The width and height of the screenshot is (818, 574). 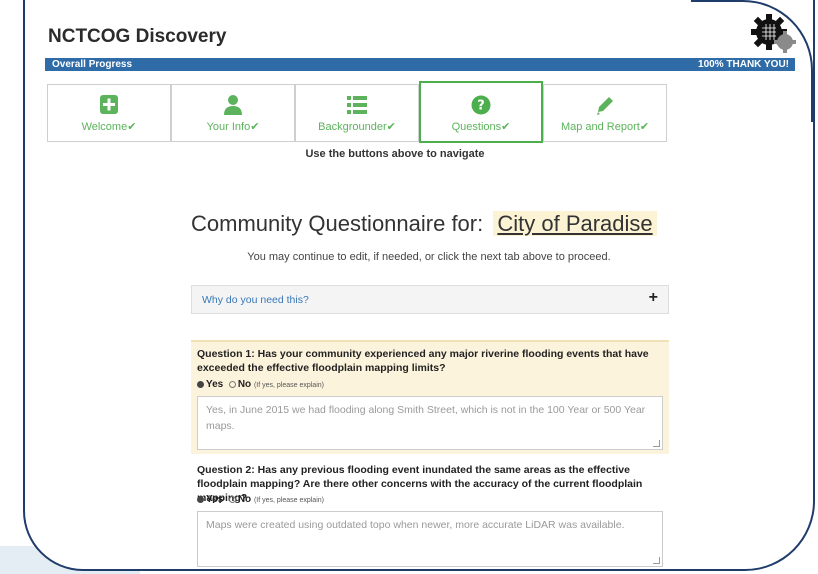 I want to click on progress-label: Overall Progress, so click(x=92, y=64).